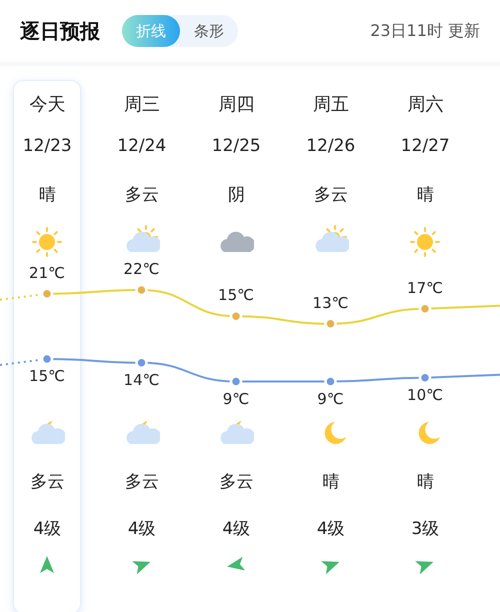 The image size is (500, 612). I want to click on high-temperature: 15℃, so click(236, 295).